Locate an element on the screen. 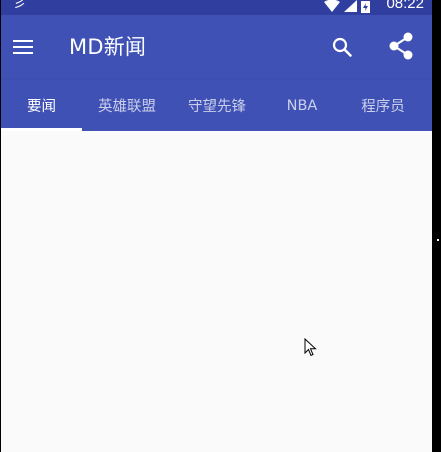 The height and width of the screenshot is (452, 441). tab-label: 英雄联盟 is located at coordinates (127, 107).